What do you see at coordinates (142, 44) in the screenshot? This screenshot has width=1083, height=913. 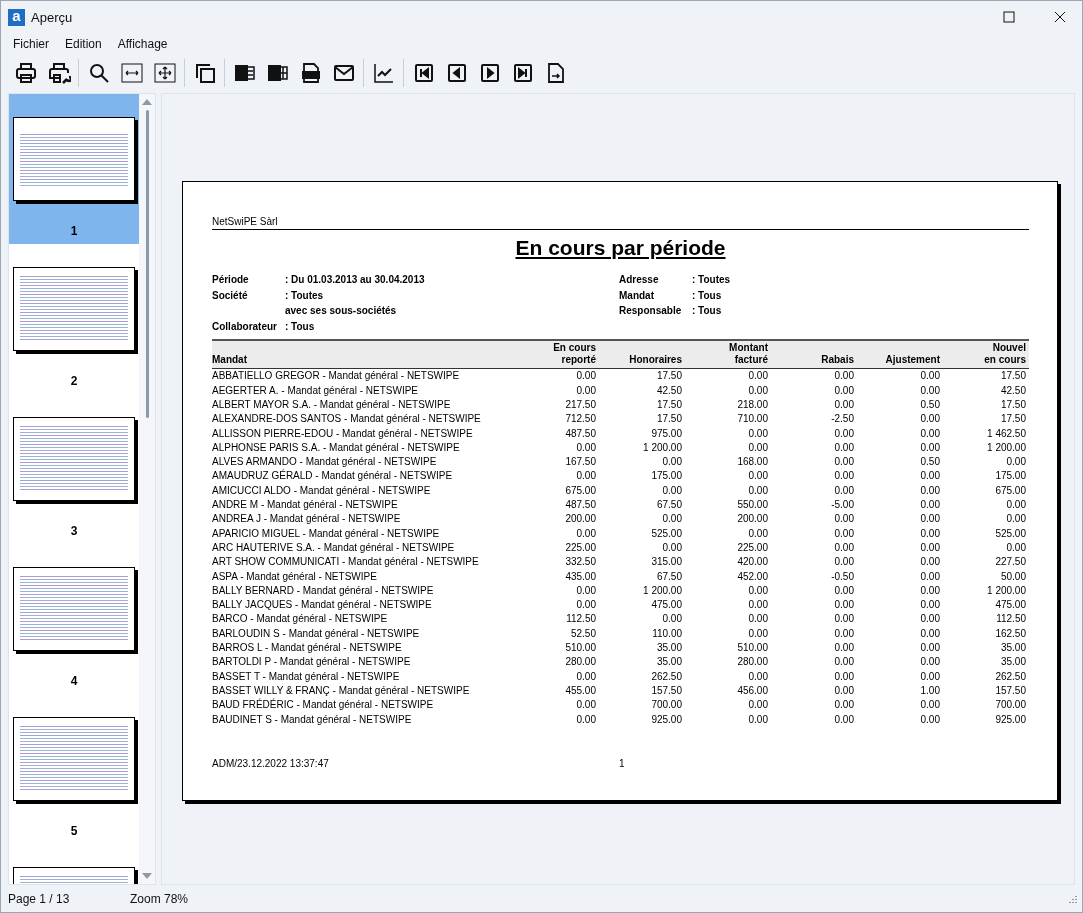 I see `menu-item: Affichage` at bounding box center [142, 44].